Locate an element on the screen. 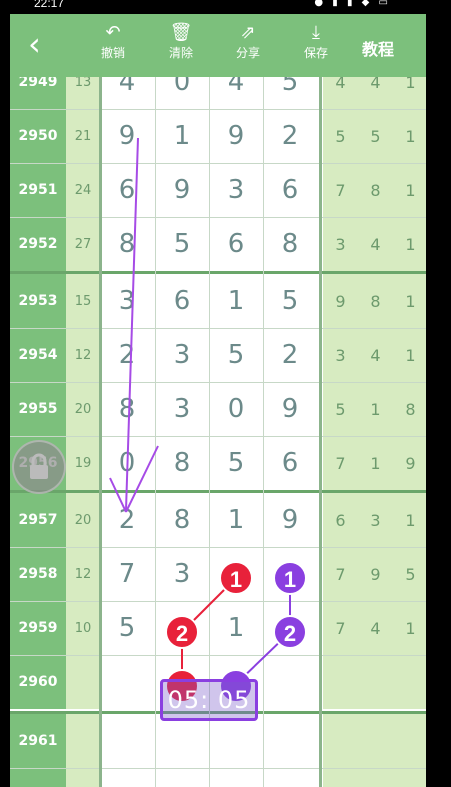 The image size is (451, 787). undo-label: 撤销 is located at coordinates (112, 53).